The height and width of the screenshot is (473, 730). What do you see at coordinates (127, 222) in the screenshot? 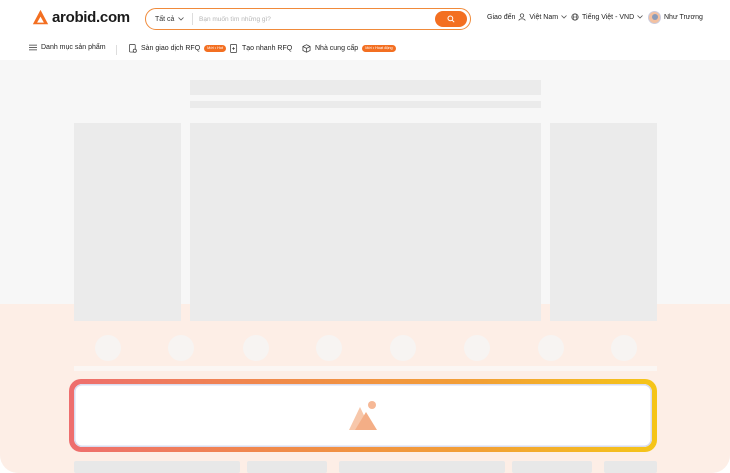
I see `skeleton-left-panel` at bounding box center [127, 222].